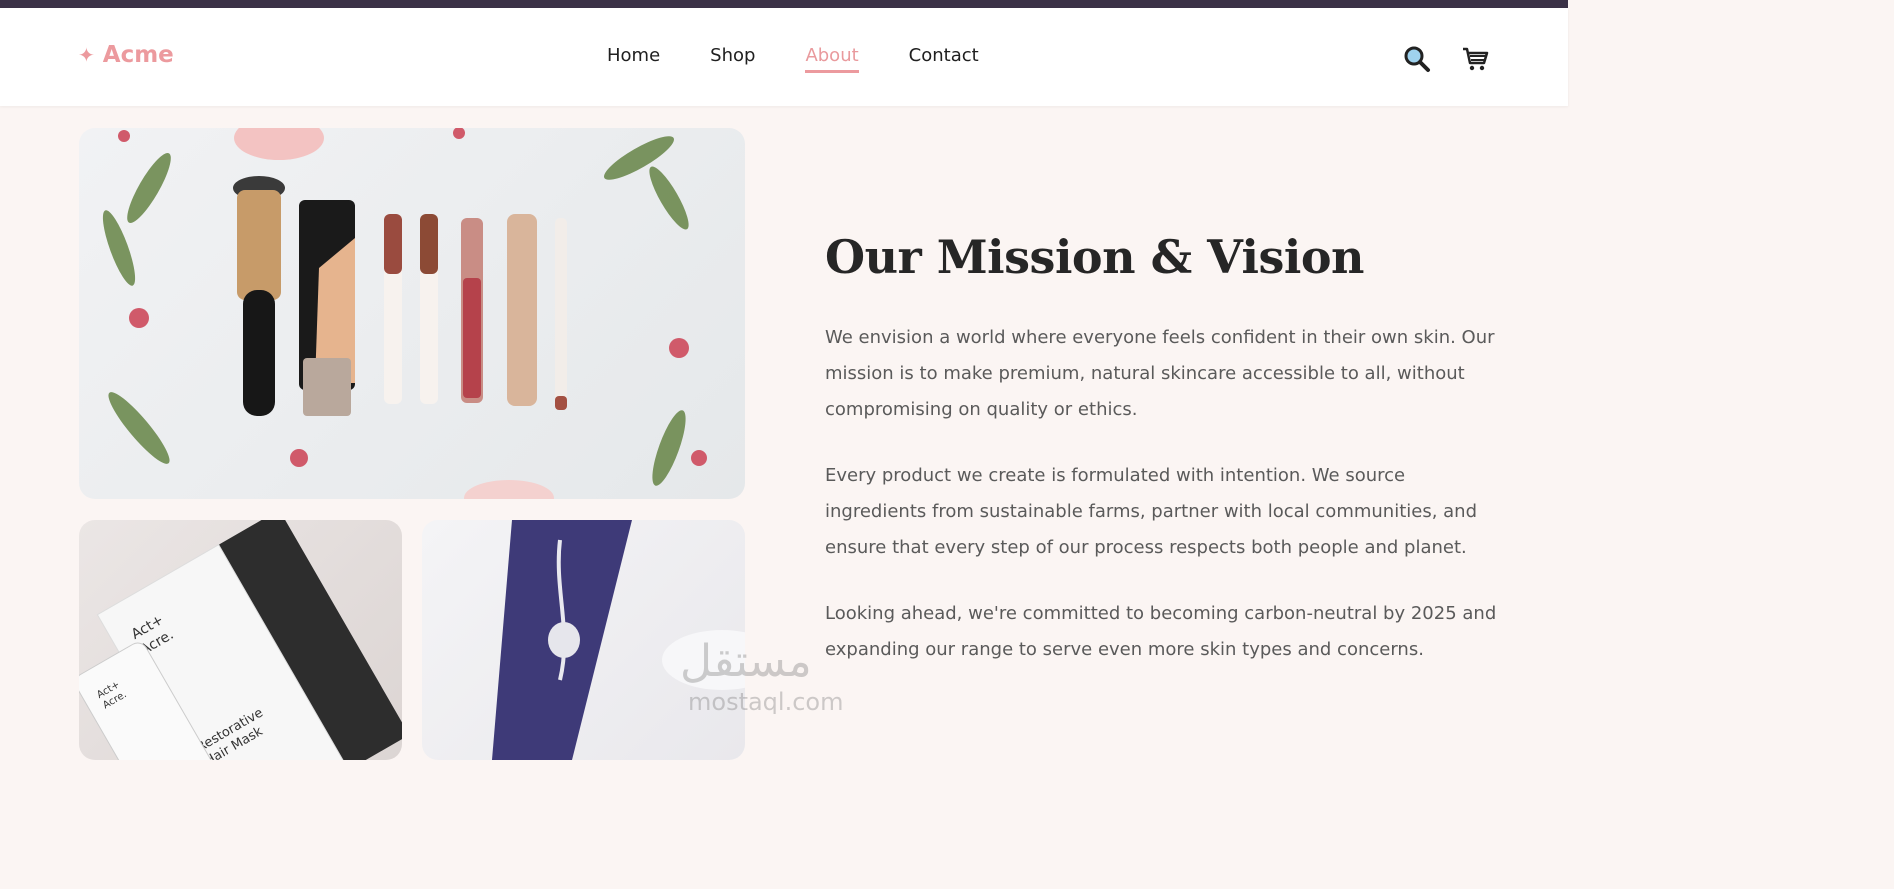 The width and height of the screenshot is (1894, 889). Describe the element at coordinates (1446, 59) in the screenshot. I see `header-icons` at that location.